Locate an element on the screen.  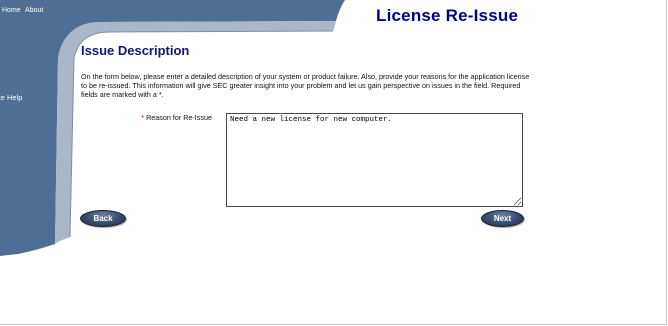
next-button: Next is located at coordinates (502, 218).